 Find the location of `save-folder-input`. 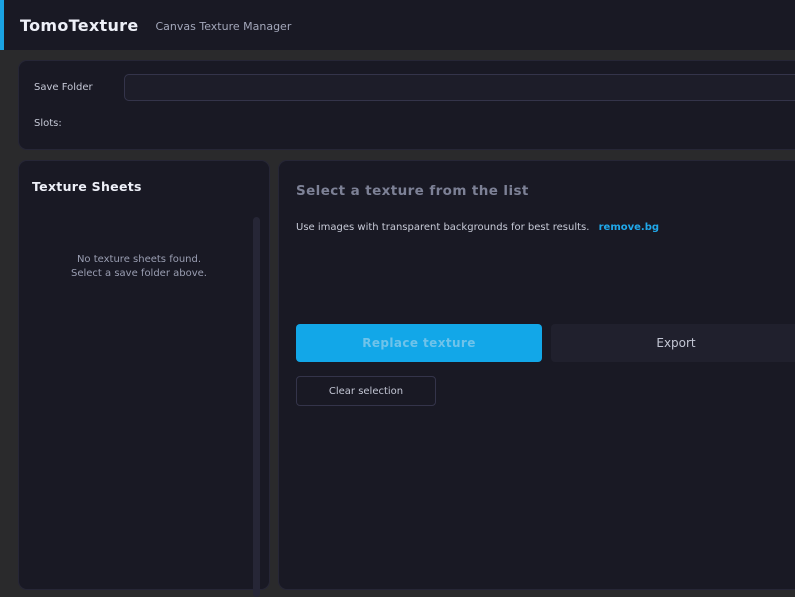

save-folder-input is located at coordinates (459, 87).